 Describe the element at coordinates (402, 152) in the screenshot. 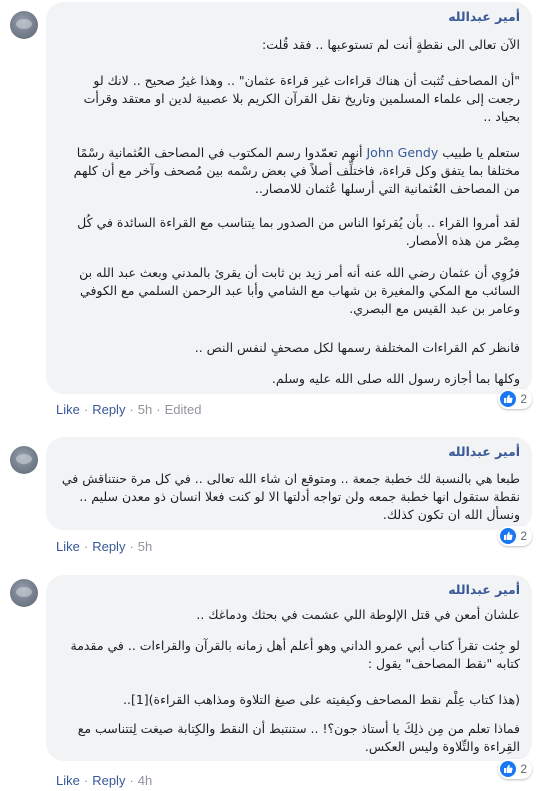

I see `user-mention-link: John Gendy` at that location.